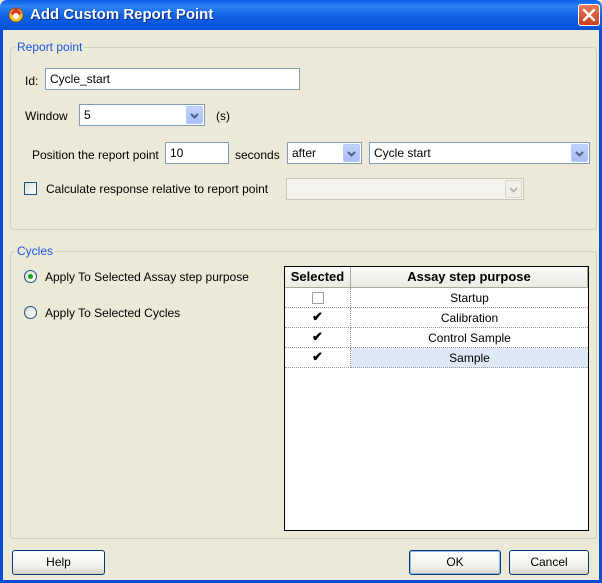  Describe the element at coordinates (479, 153) in the screenshot. I see `event-select: Cycle start` at that location.